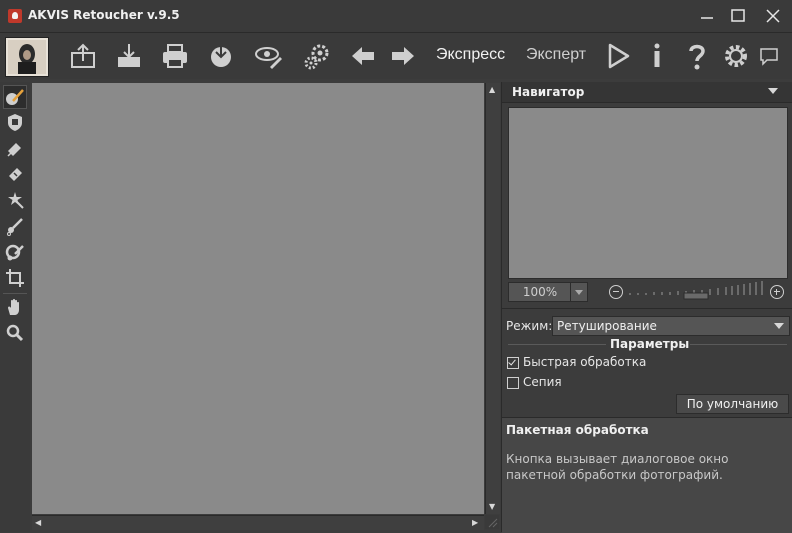 The width and height of the screenshot is (792, 533). I want to click on tool-crop, so click(15, 278).